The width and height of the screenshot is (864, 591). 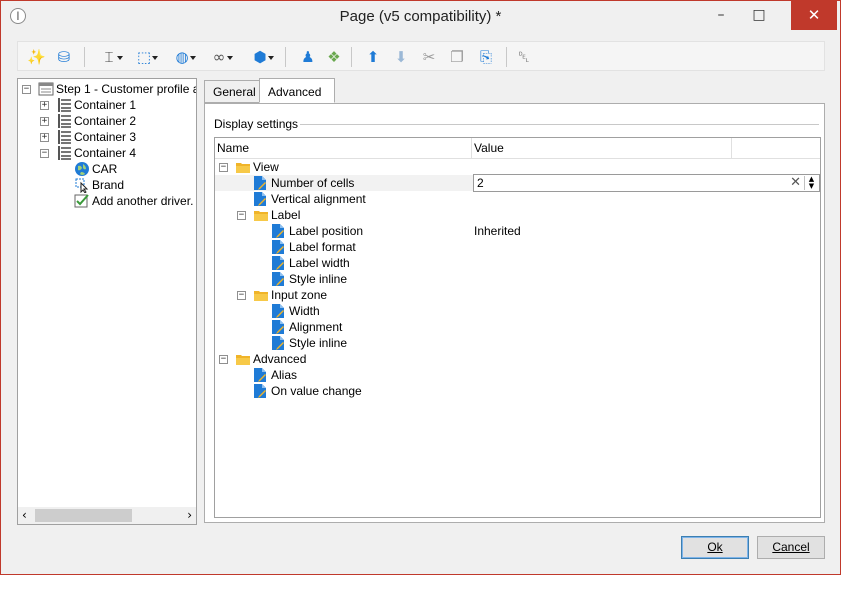 I want to click on move-down-icon: ⬇, so click(x=401, y=57).